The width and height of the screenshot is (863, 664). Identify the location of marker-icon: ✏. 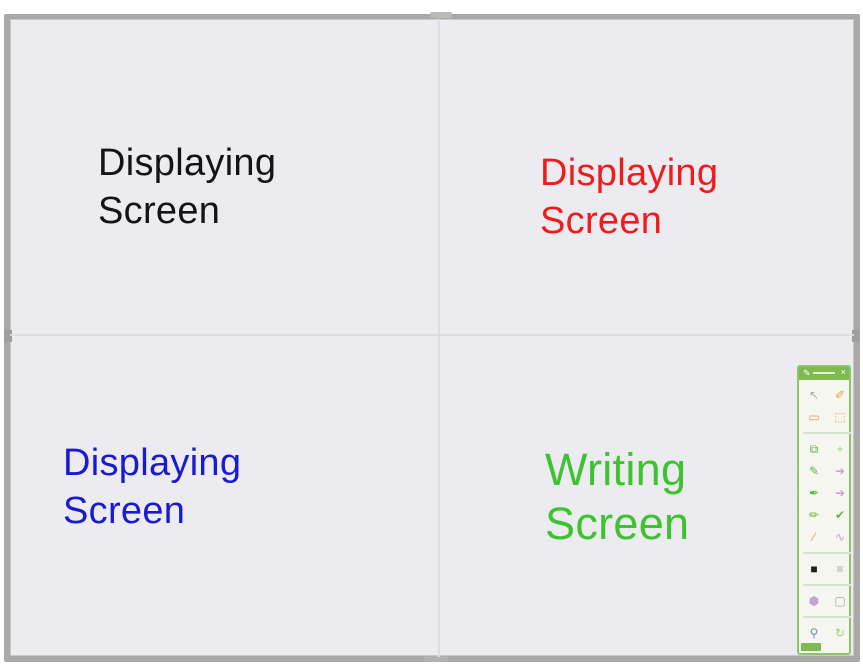
(814, 515).